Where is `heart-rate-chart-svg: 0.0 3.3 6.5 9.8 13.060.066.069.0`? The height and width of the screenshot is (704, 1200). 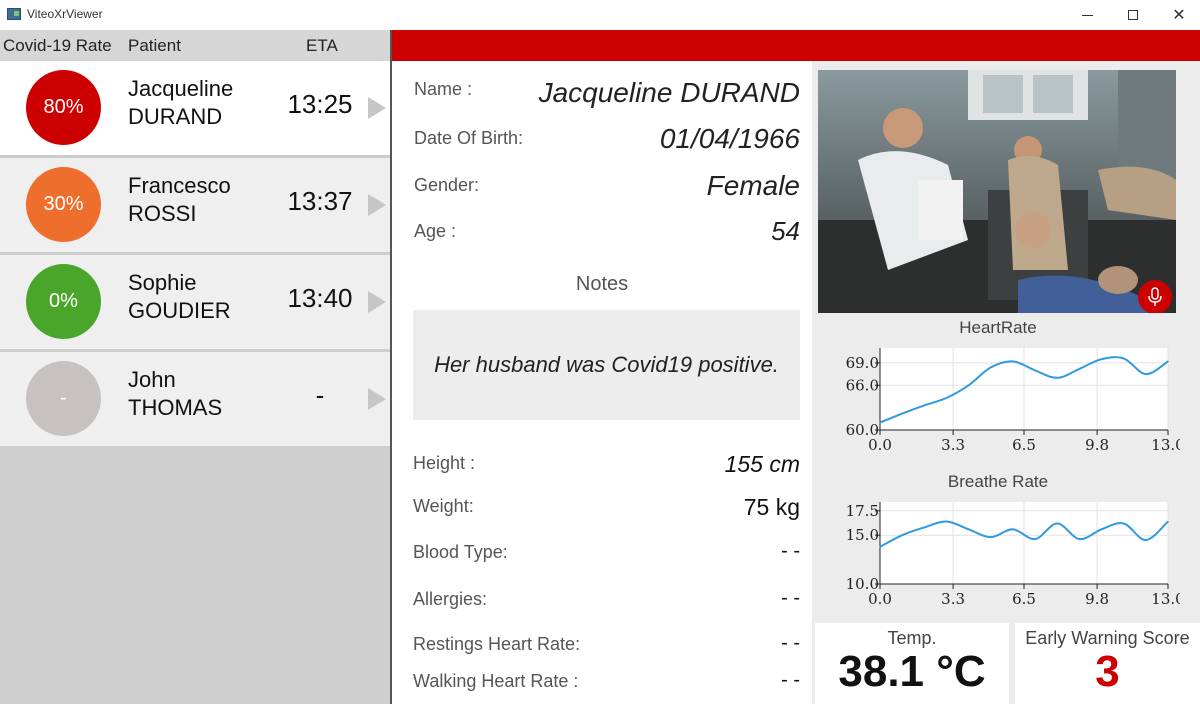 heart-rate-chart-svg: 0.0 3.3 6.5 9.8 13.060.066.069.0 is located at coordinates (1015, 401).